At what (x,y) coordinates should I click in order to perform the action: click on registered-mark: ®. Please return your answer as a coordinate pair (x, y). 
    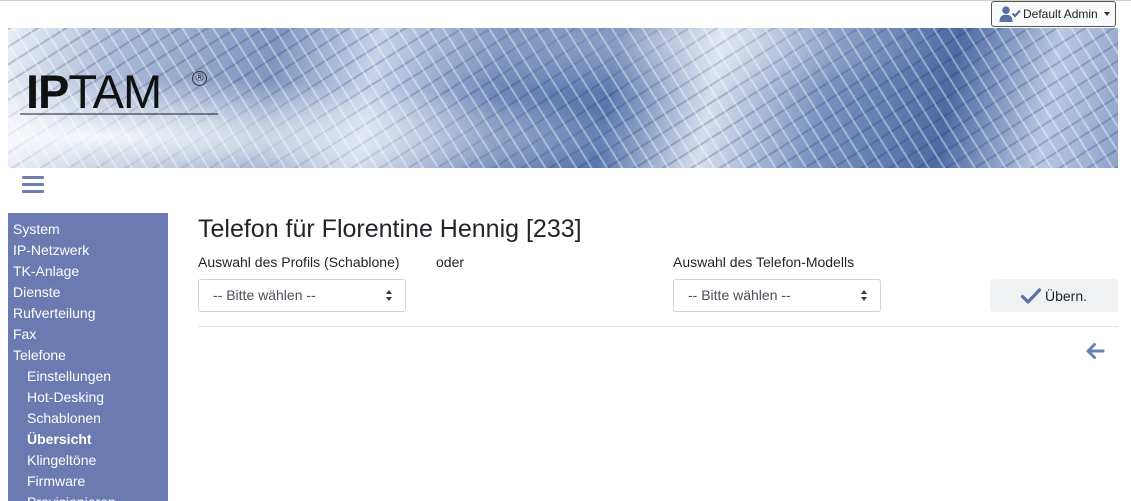
    Looking at the image, I should click on (199, 78).